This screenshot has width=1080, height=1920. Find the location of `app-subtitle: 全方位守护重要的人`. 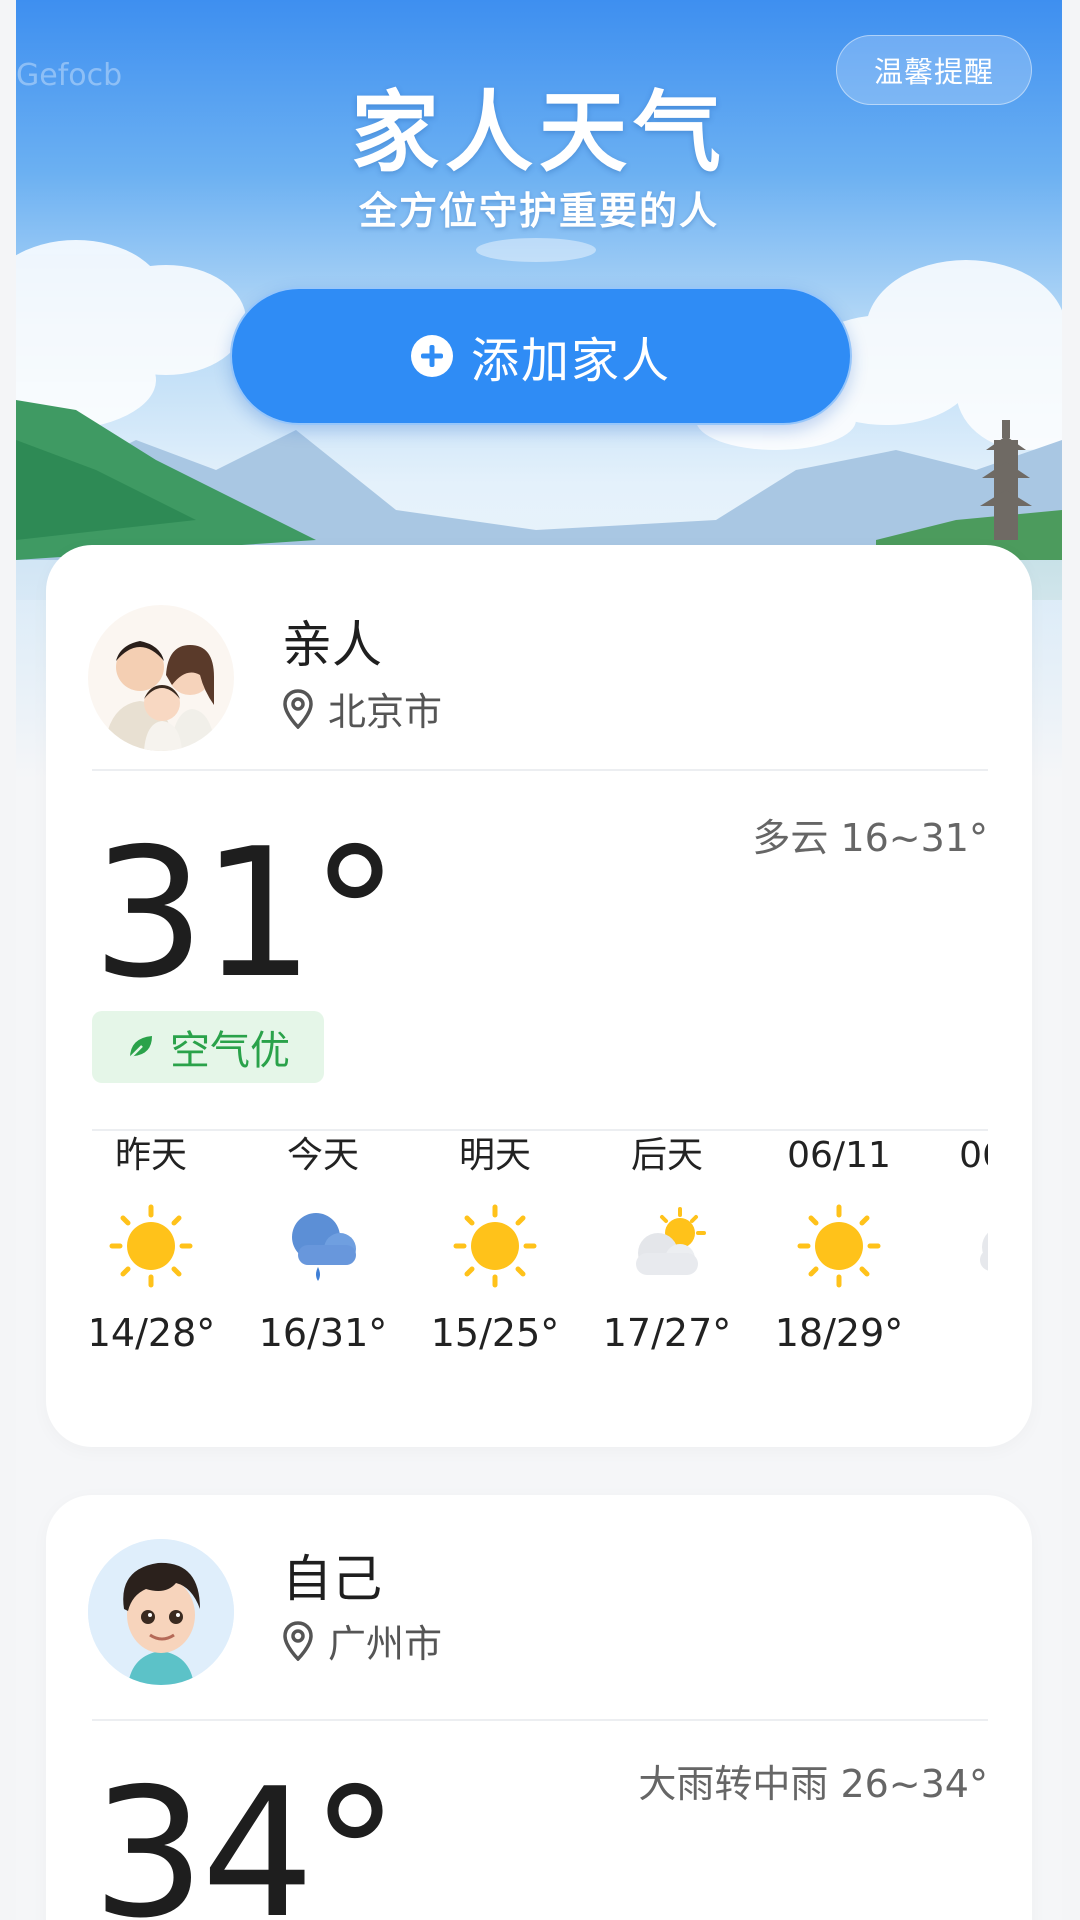

app-subtitle: 全方位守护重要的人 is located at coordinates (538, 211).